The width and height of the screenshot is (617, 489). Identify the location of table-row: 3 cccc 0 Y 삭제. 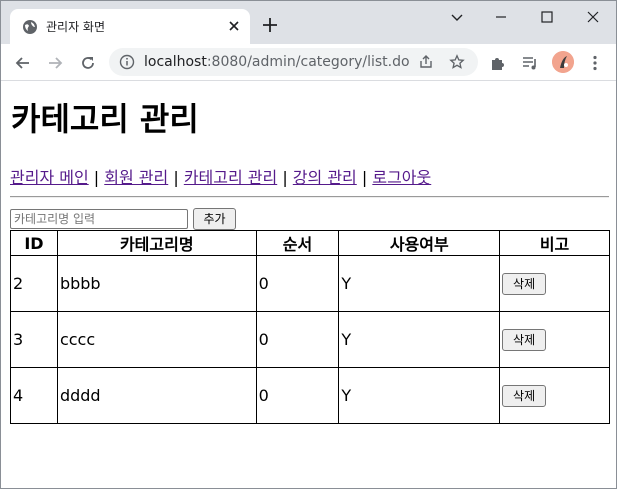
(310, 339).